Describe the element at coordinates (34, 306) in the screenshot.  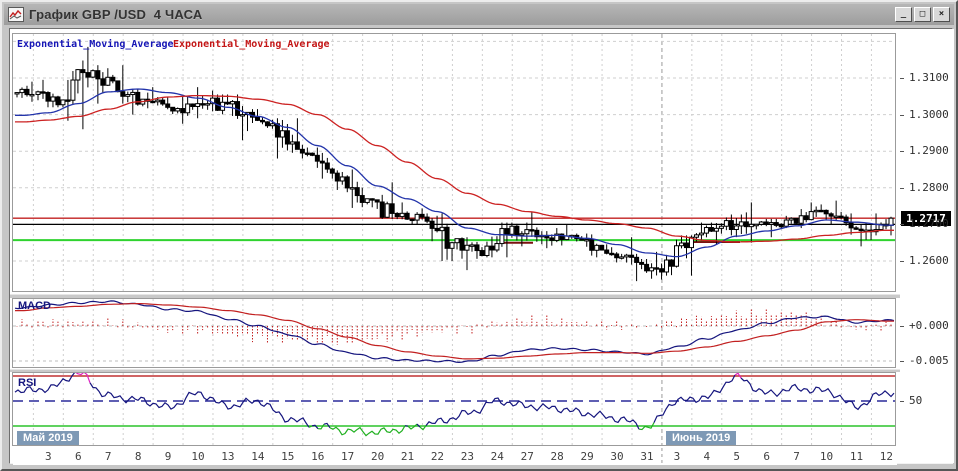
I see `macd-label: MACD` at that location.